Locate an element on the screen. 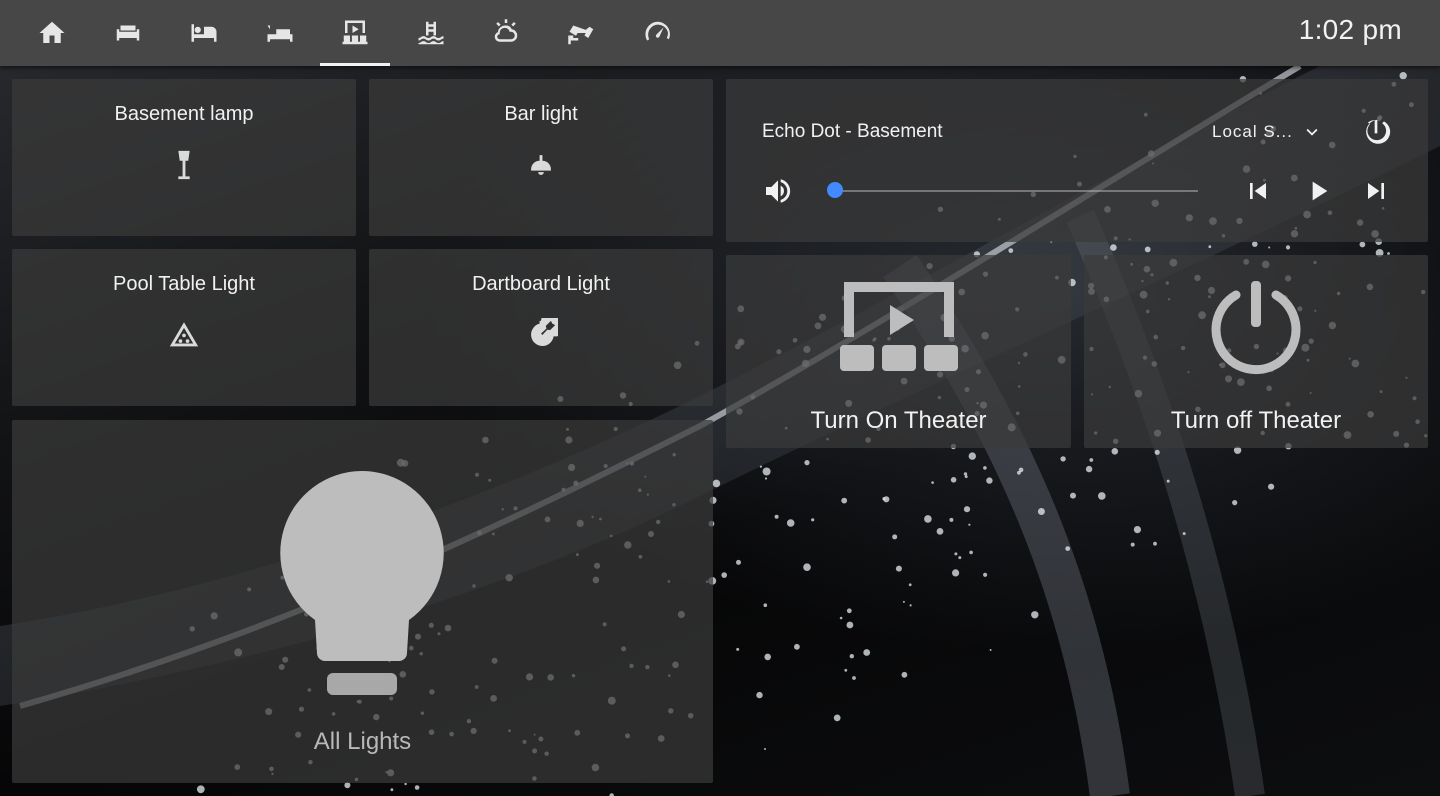 Image resolution: width=1440 pixels, height=796 pixels. ceiling-light-icon is located at coordinates (541, 165).